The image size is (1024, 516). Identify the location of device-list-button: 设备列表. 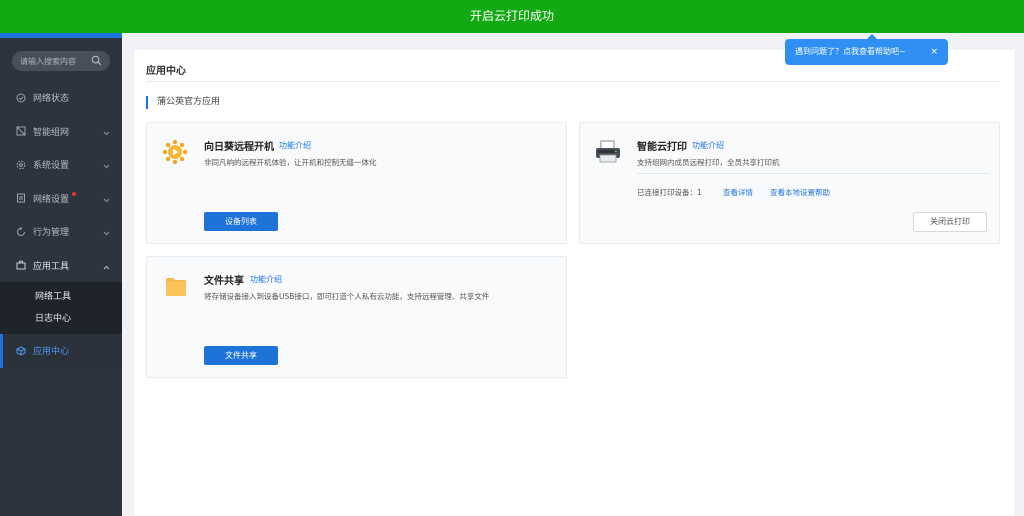
(241, 221).